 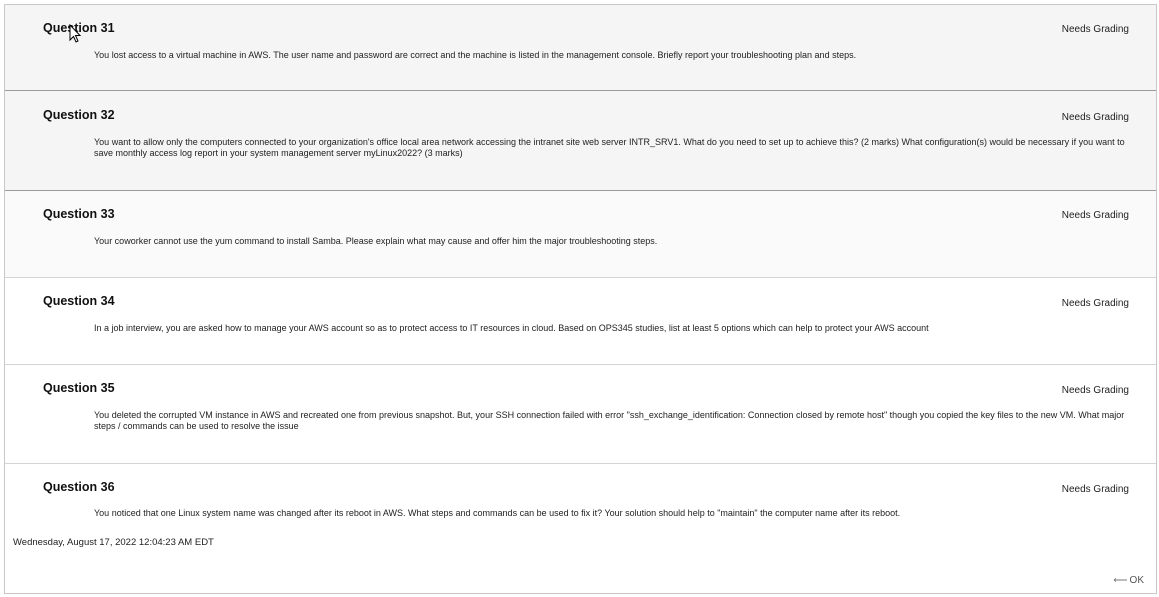 I want to click on arrow-left-icon: ⟵, so click(x=1120, y=580).